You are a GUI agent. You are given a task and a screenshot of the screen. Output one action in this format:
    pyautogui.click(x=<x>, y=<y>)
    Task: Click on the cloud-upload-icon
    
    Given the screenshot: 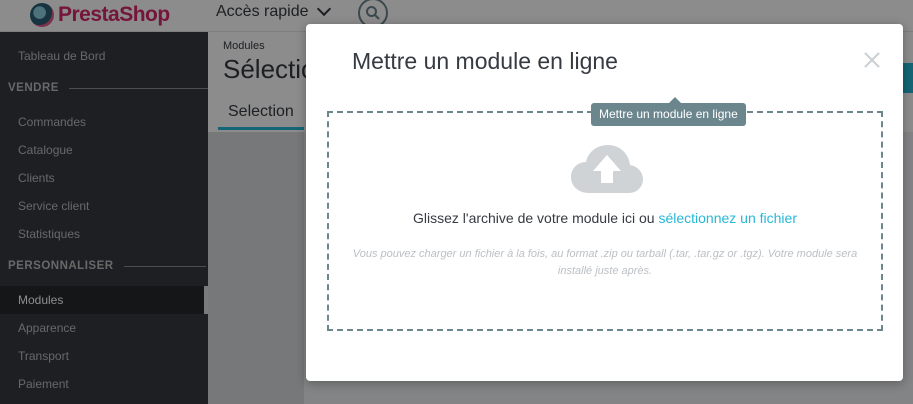 What is the action you would take?
    pyautogui.click(x=607, y=169)
    